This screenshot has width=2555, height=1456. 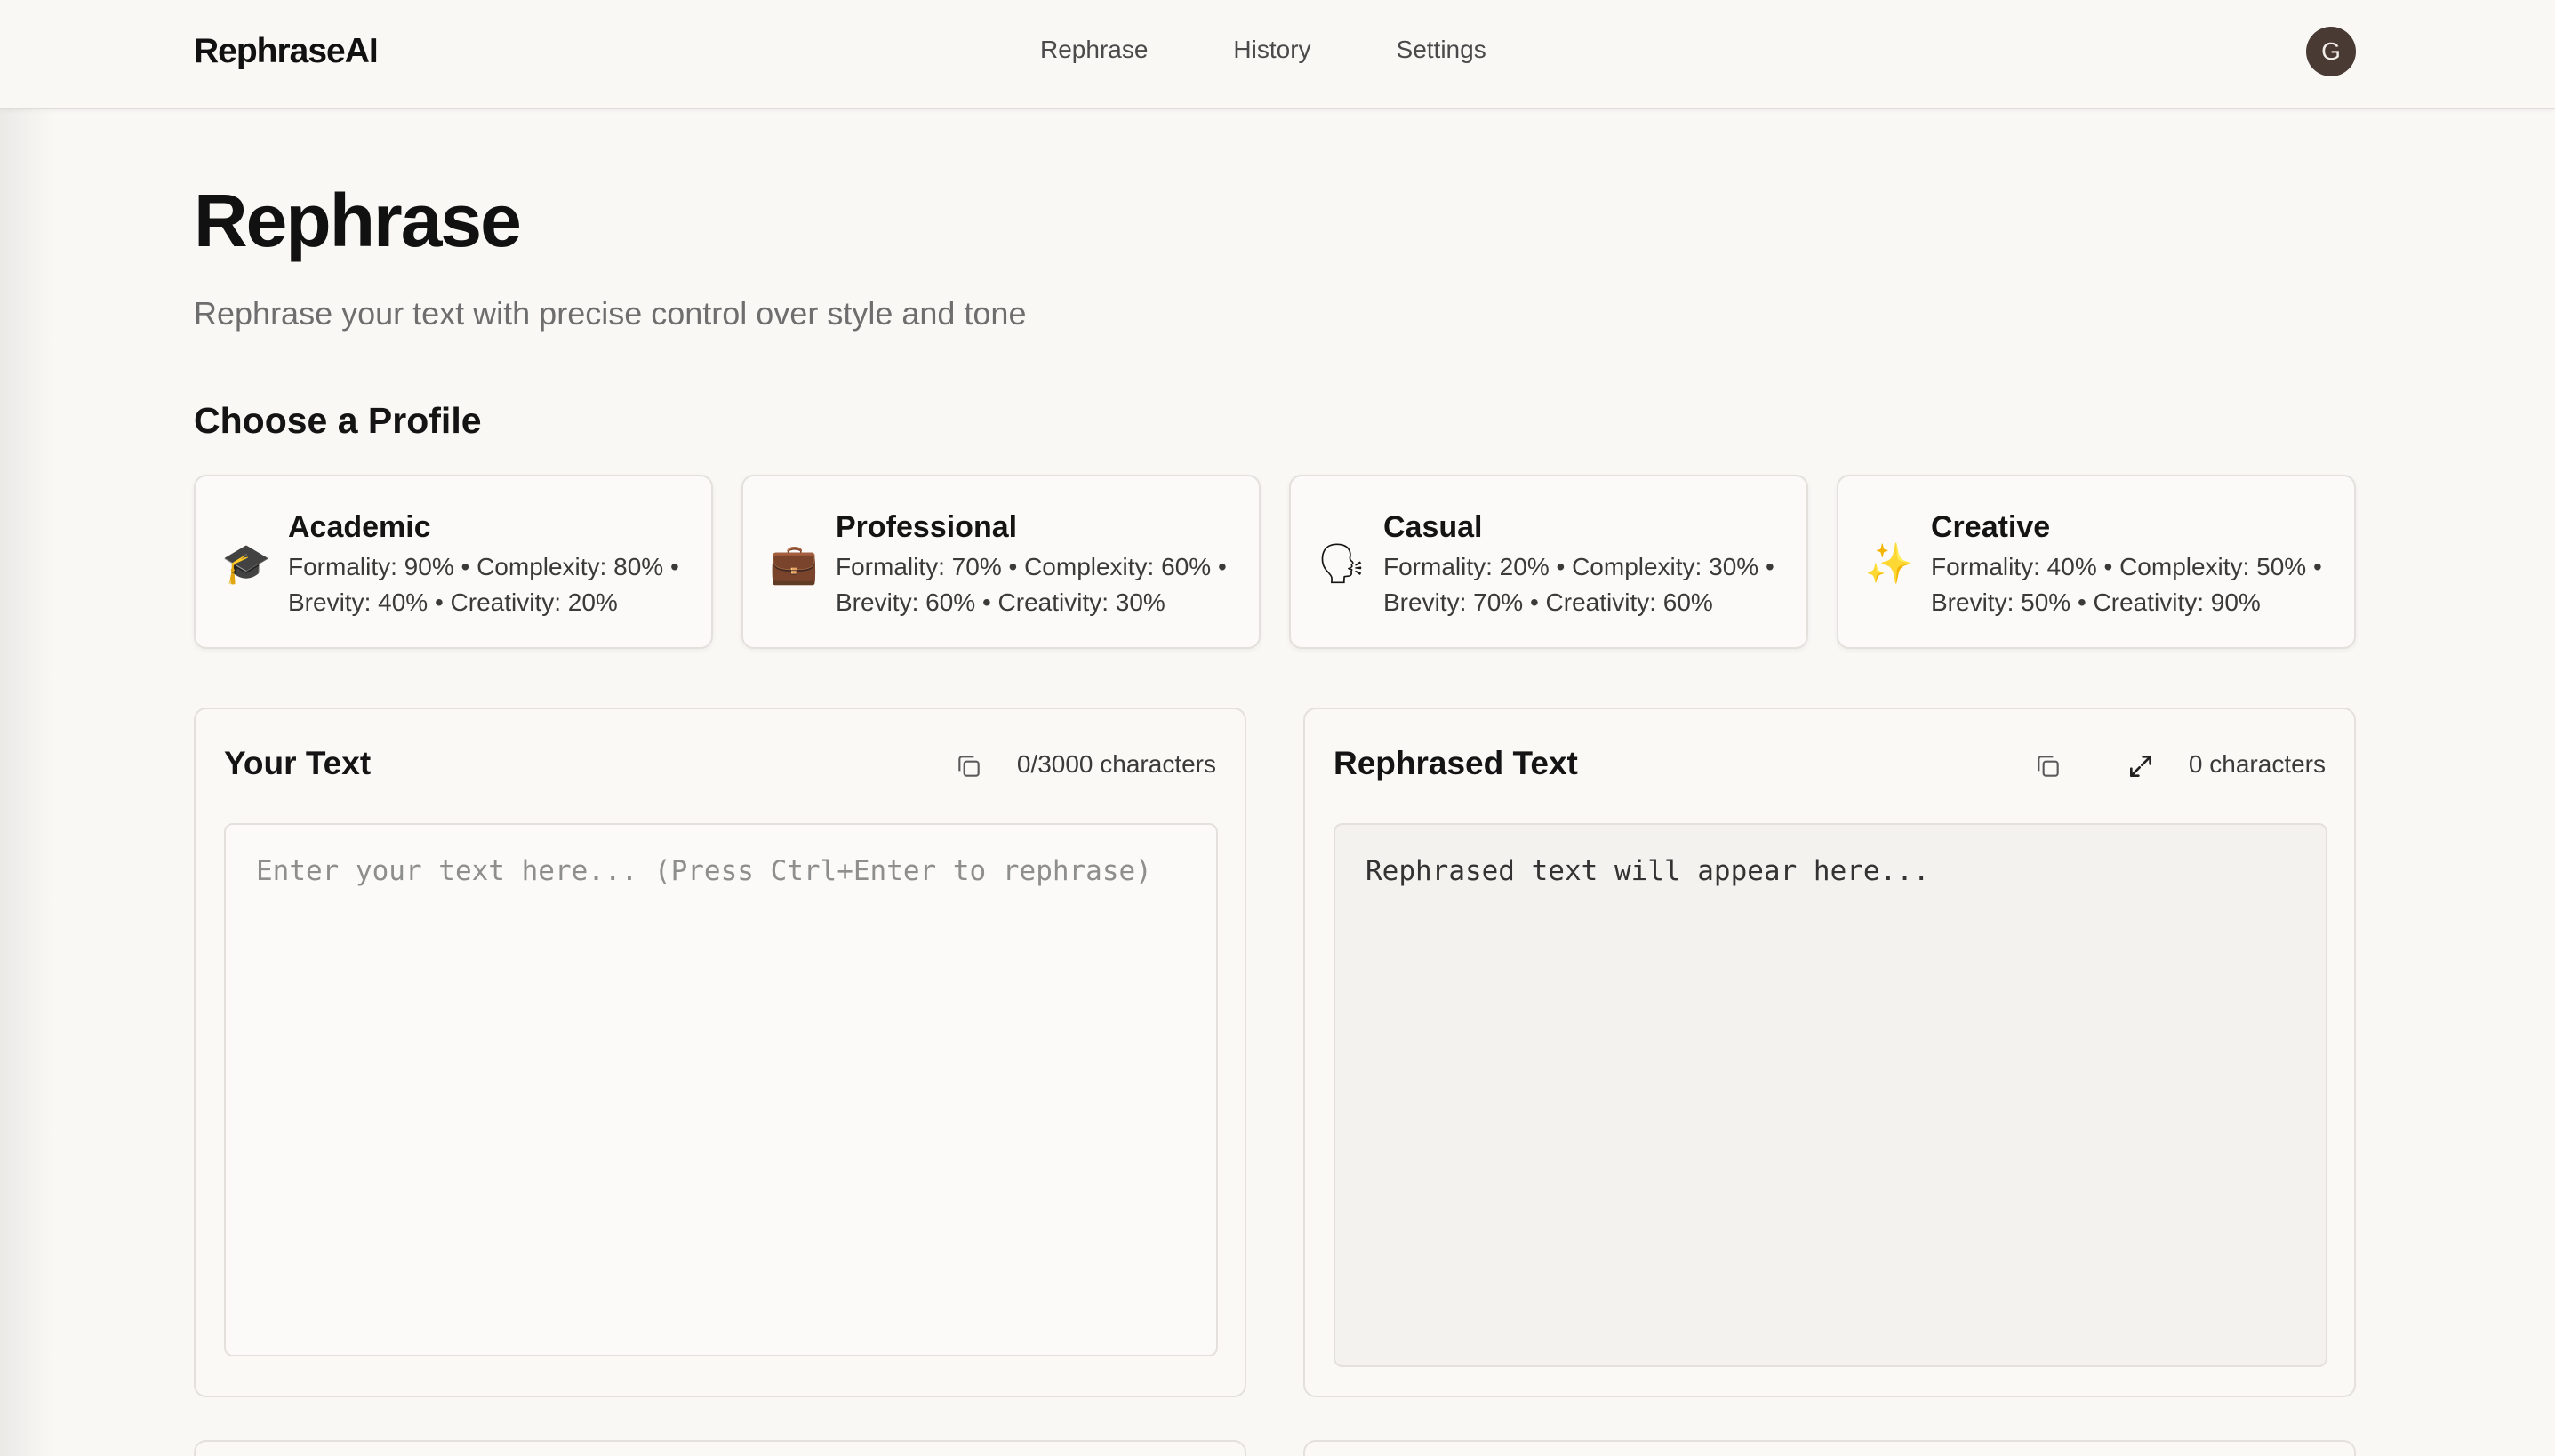 I want to click on nav-item-history: History, so click(x=1271, y=50).